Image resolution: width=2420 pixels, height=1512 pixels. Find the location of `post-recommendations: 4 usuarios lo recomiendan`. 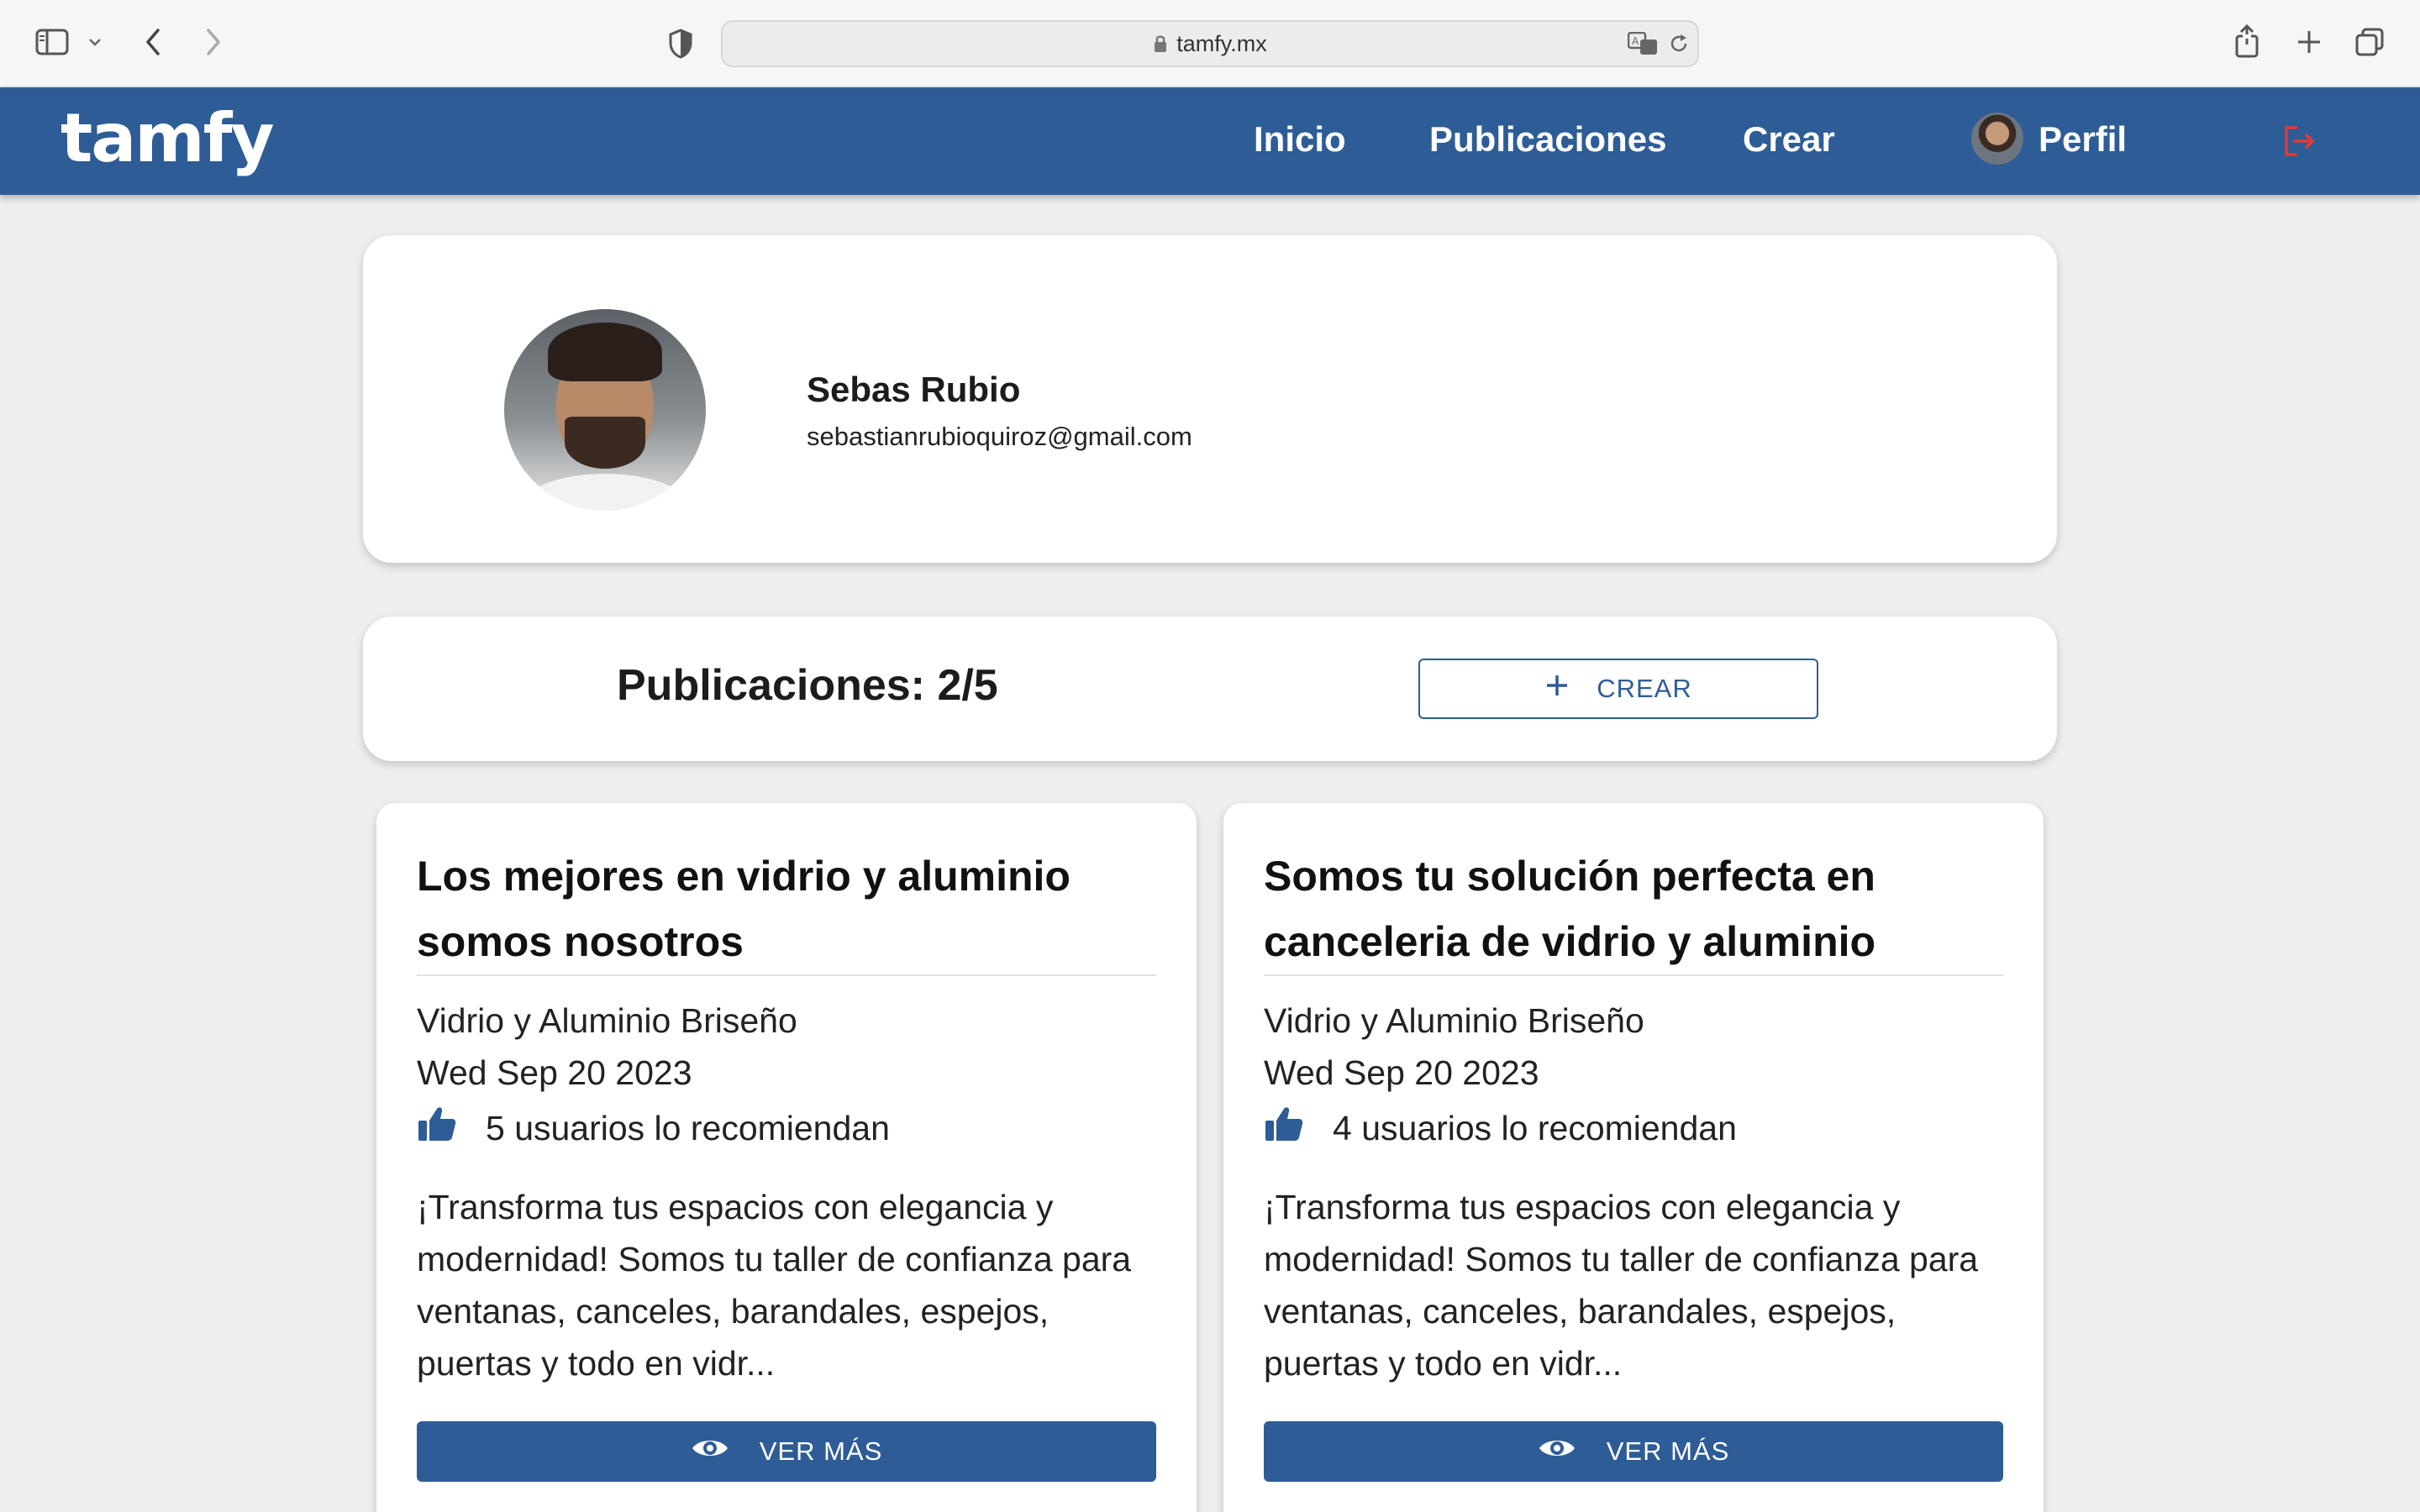

post-recommendations: 4 usuarios lo recomiendan is located at coordinates (1500, 1128).